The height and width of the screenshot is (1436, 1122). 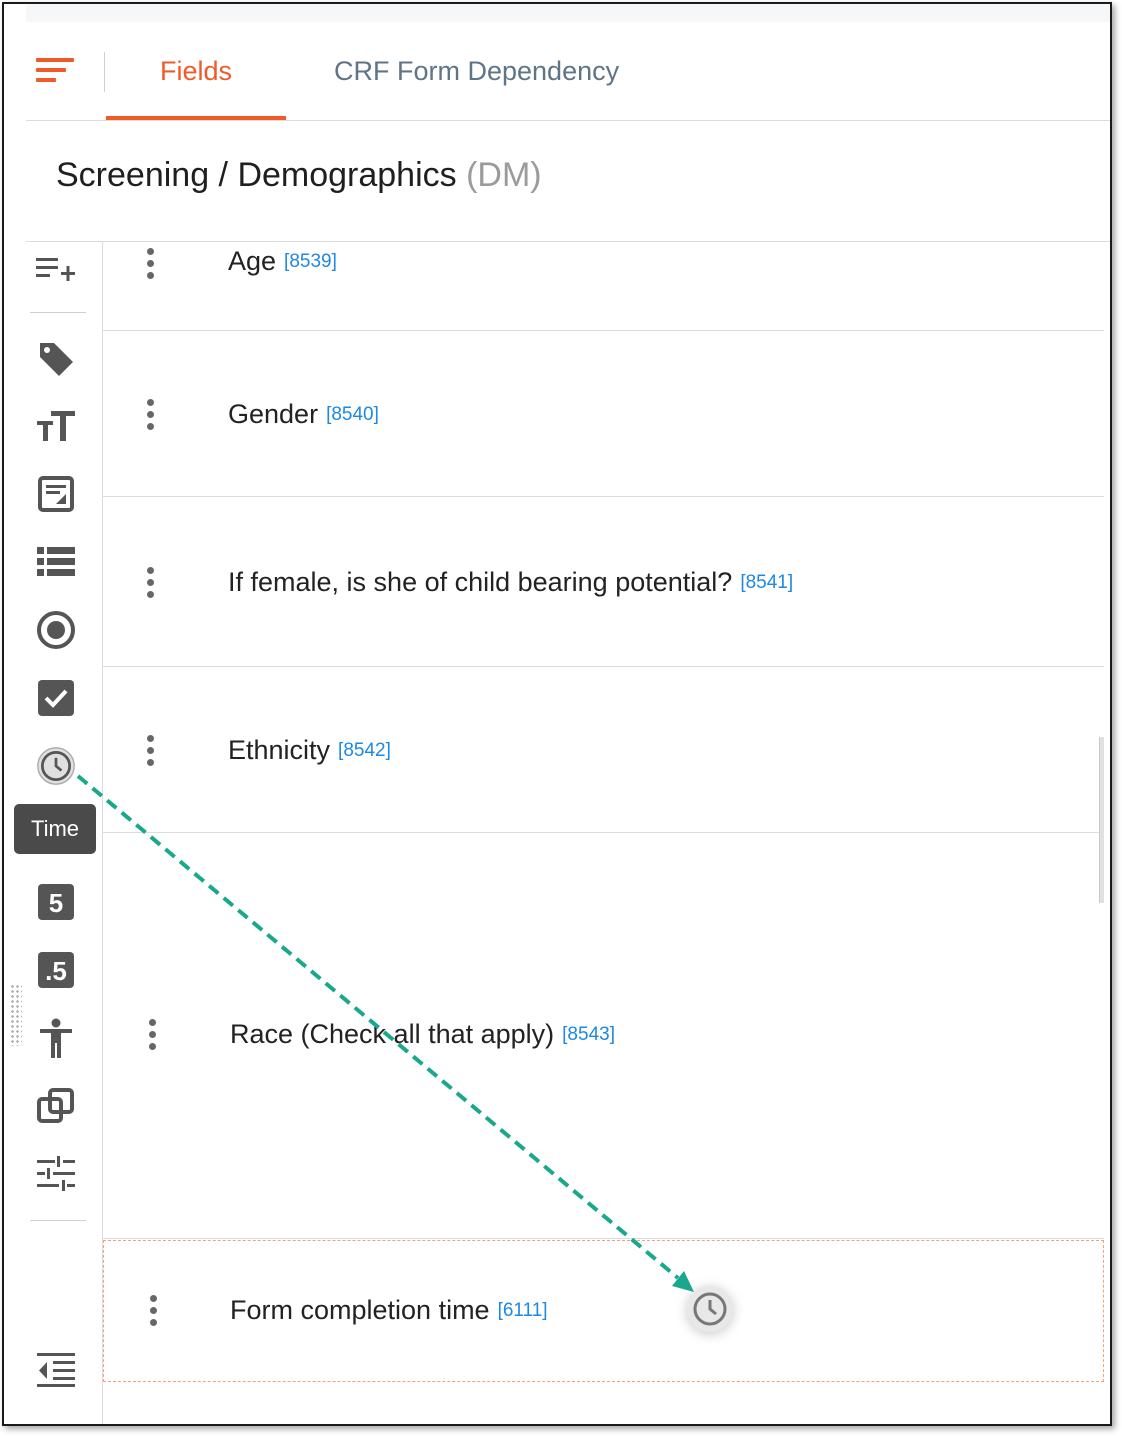 I want to click on tooltip: Time, so click(x=55, y=829).